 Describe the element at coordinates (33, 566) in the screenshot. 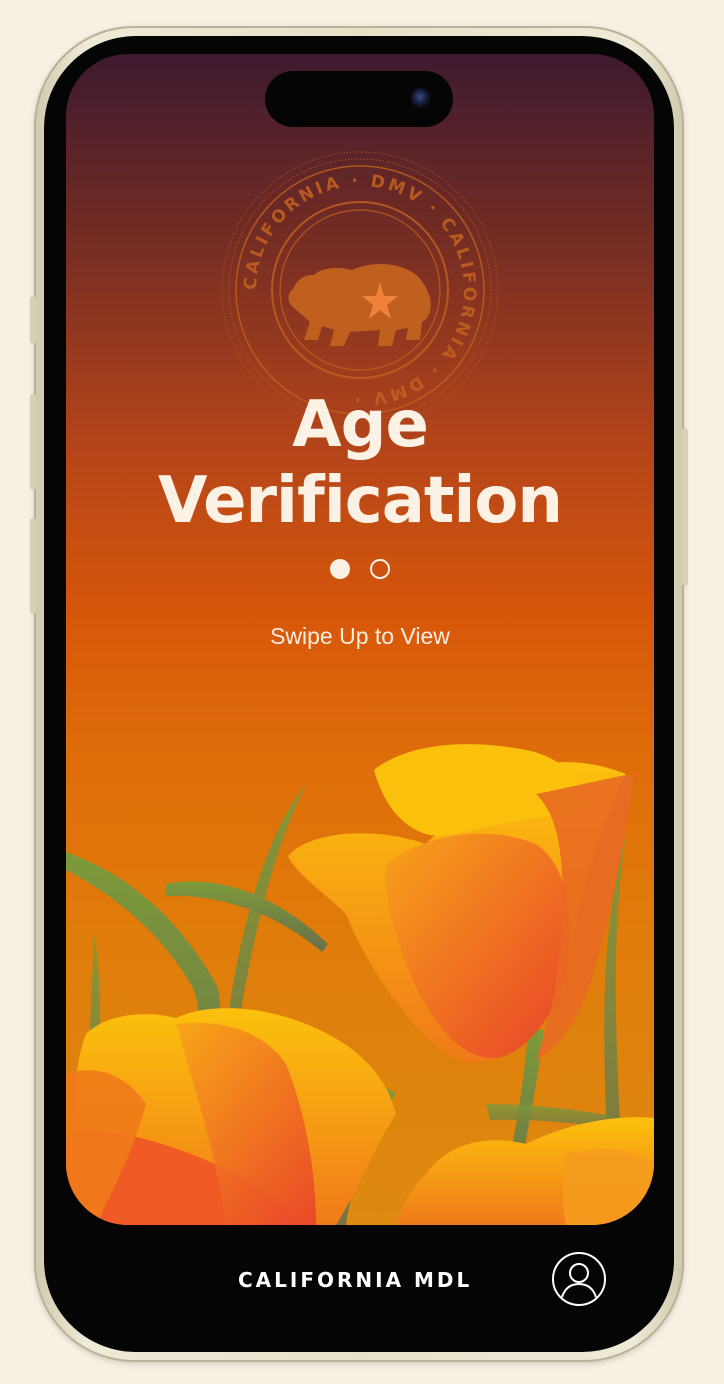

I see `volume-down-button` at that location.